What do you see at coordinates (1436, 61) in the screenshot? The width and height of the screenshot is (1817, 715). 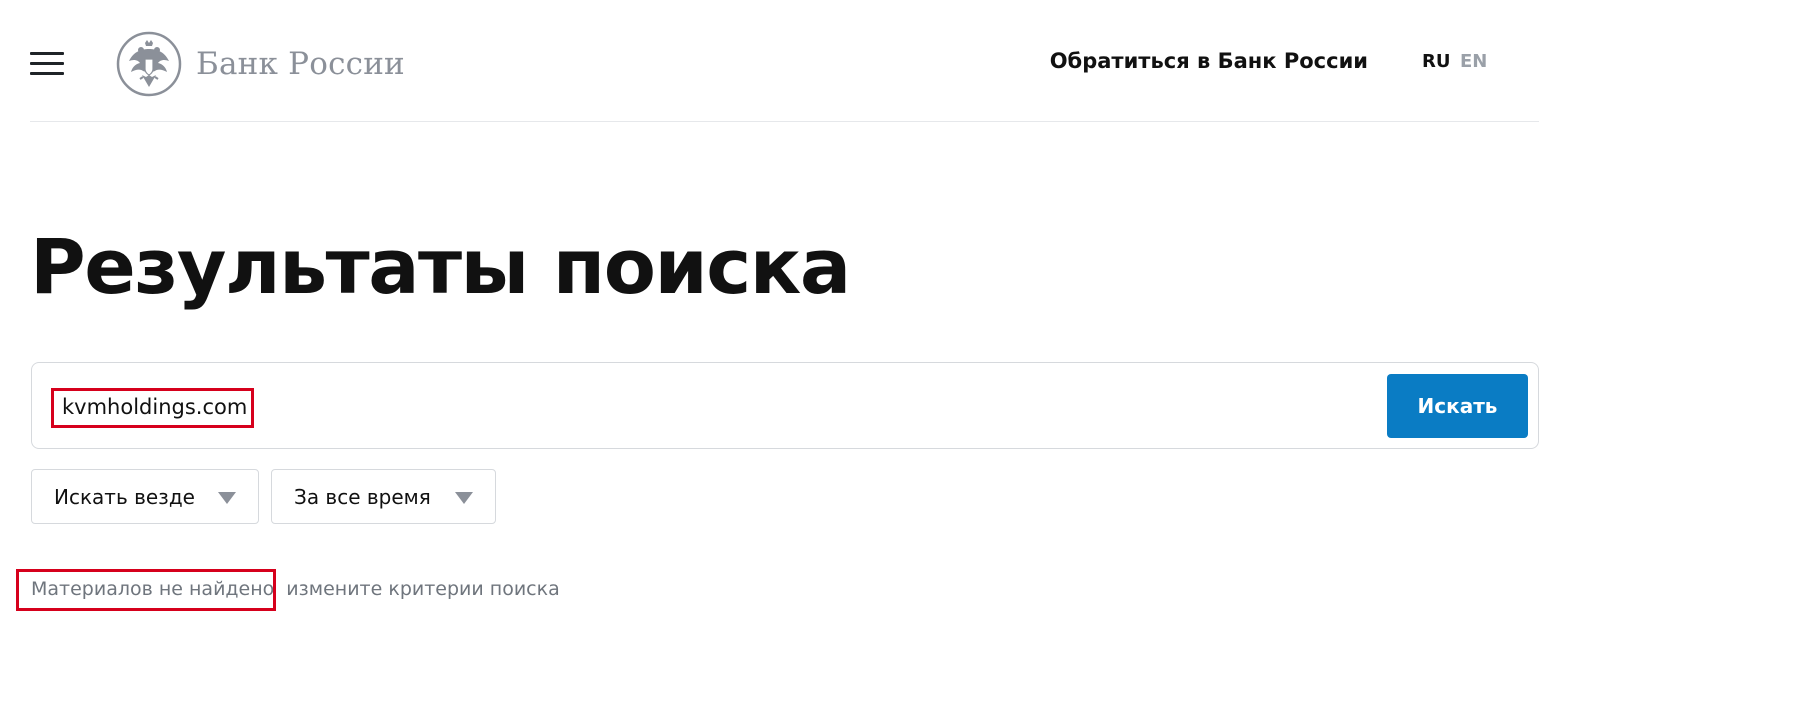 I see `lang-ru-link: RU` at bounding box center [1436, 61].